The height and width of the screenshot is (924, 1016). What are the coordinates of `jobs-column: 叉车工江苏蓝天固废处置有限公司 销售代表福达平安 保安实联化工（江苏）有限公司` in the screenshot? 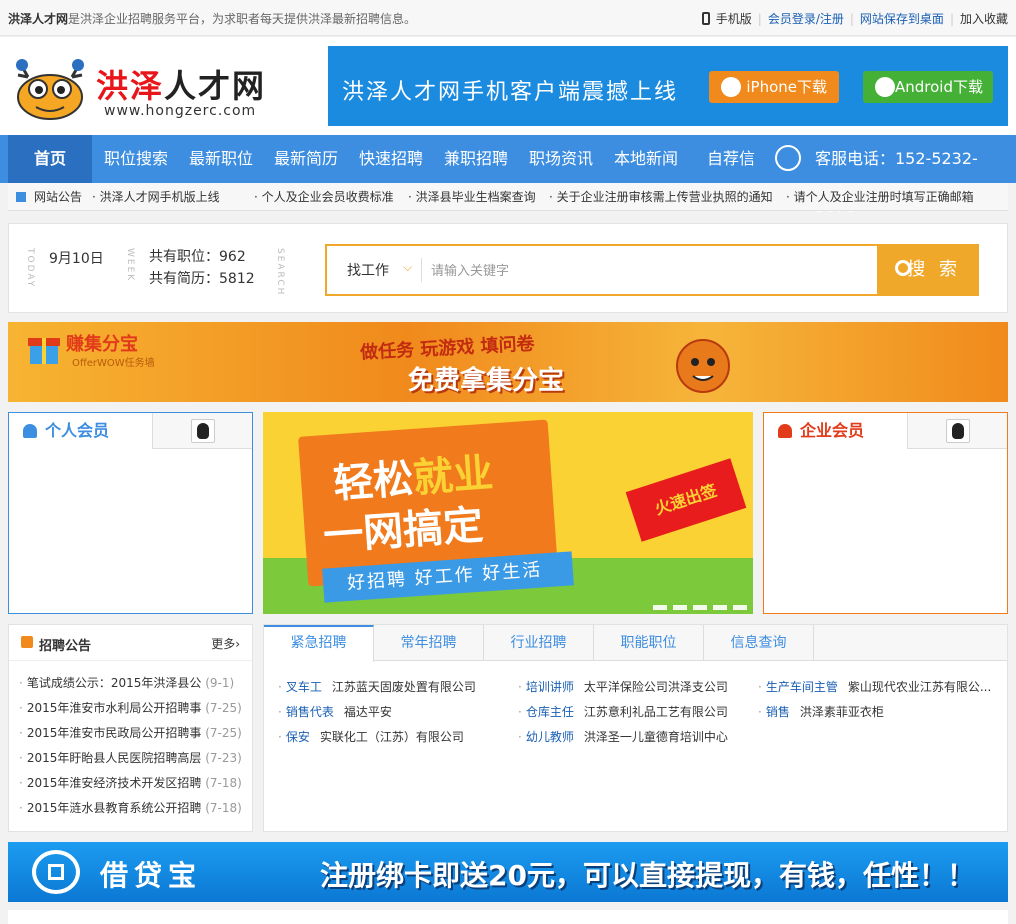 It's located at (377, 712).